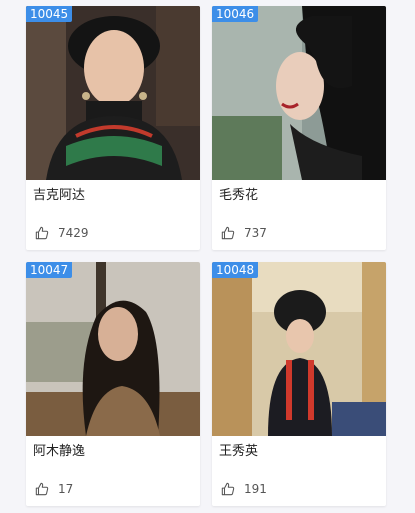 The width and height of the screenshot is (415, 513). What do you see at coordinates (113, 93) in the screenshot?
I see `contestant-photo: 10045` at bounding box center [113, 93].